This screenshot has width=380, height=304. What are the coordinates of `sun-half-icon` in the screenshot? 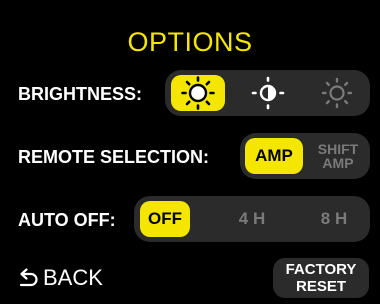 It's located at (268, 93).